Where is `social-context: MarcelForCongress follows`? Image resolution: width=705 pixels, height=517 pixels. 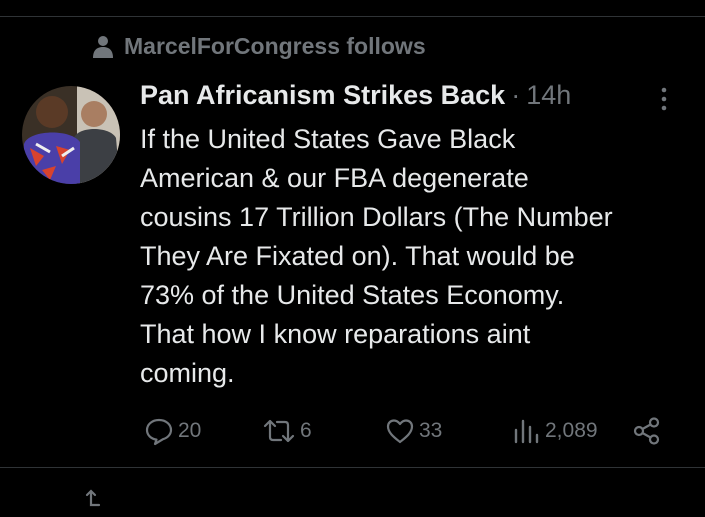 social-context: MarcelForCongress follows is located at coordinates (259, 46).